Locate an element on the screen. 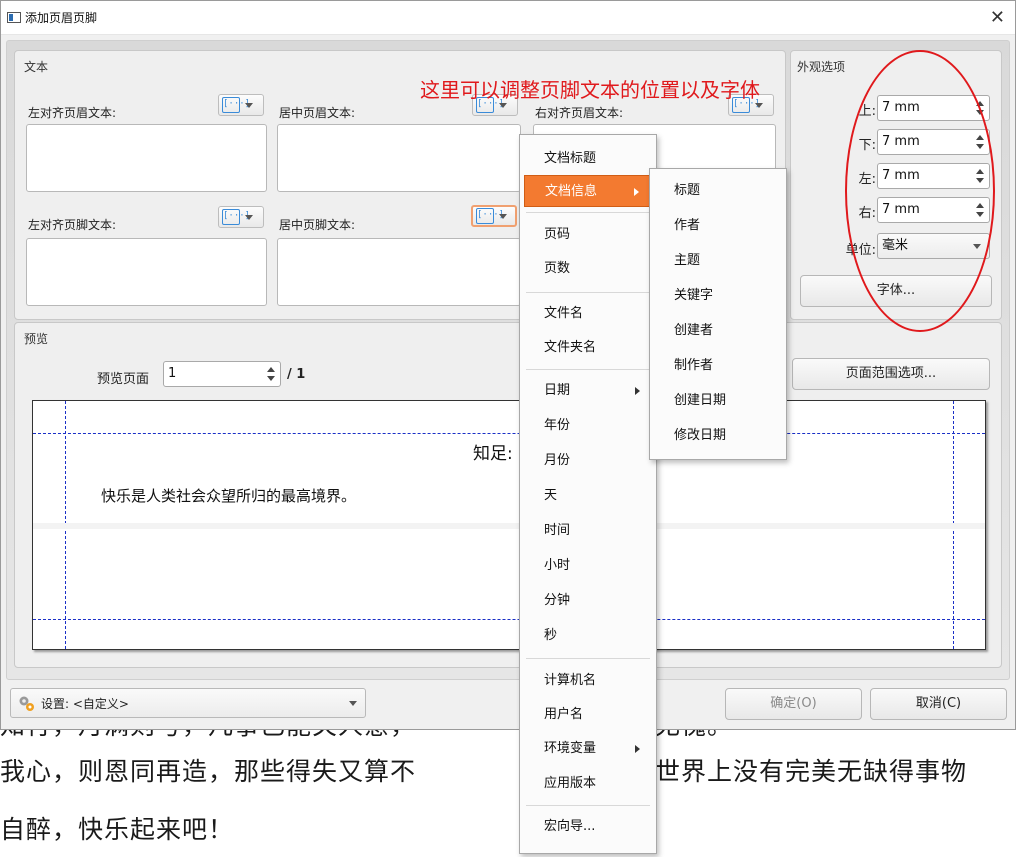  menu-item-label: 小时 is located at coordinates (557, 565).